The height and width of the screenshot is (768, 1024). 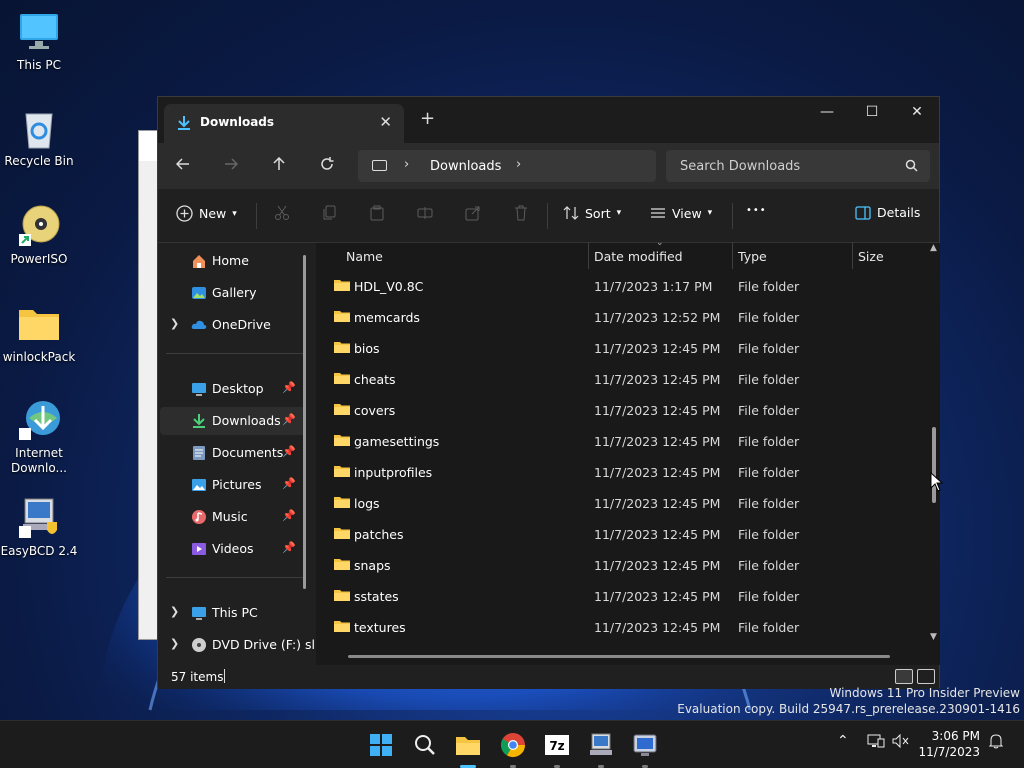 I want to click on desktop-icon-this-pc: This PC, so click(x=39, y=41).